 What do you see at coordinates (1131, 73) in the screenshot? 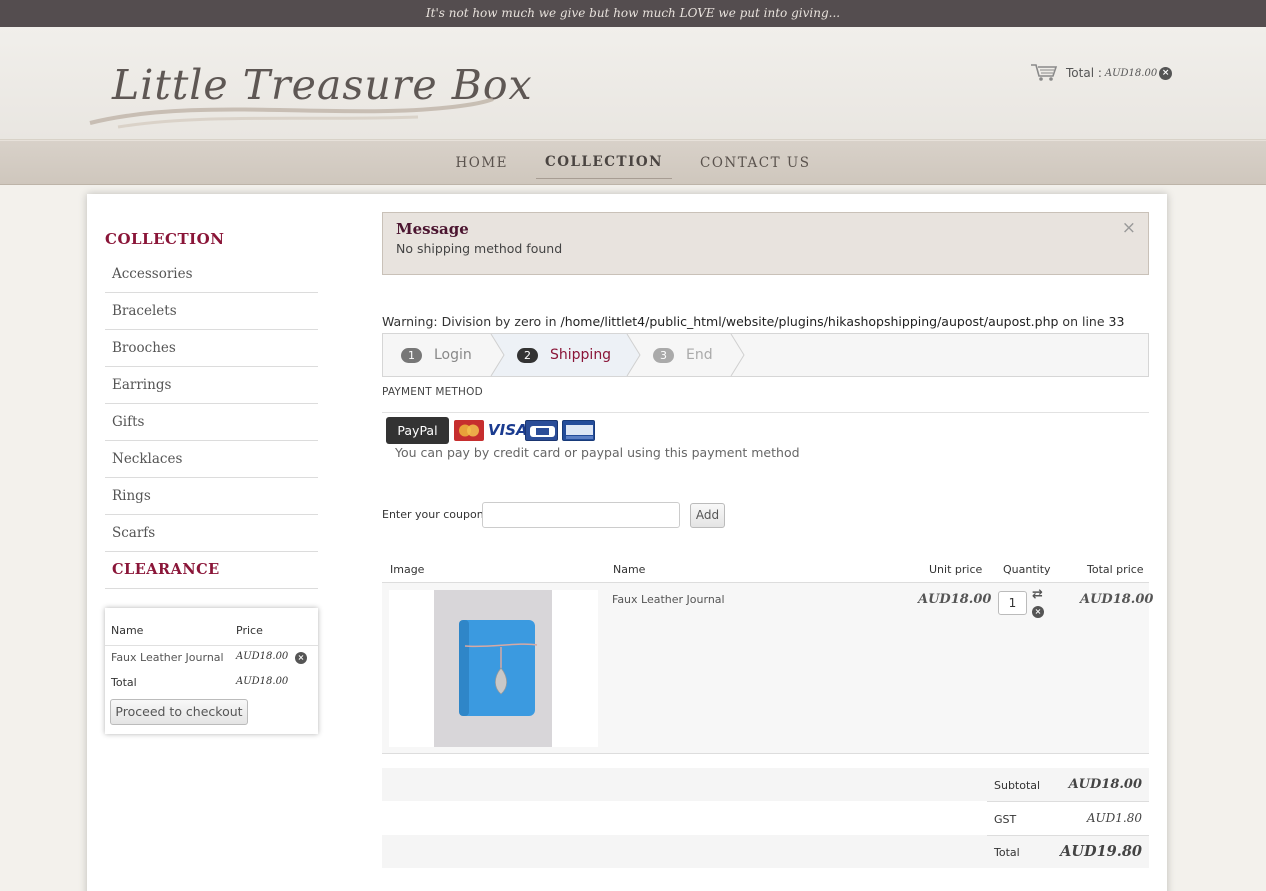
I see `cart-total-amount: AUD18.00` at bounding box center [1131, 73].